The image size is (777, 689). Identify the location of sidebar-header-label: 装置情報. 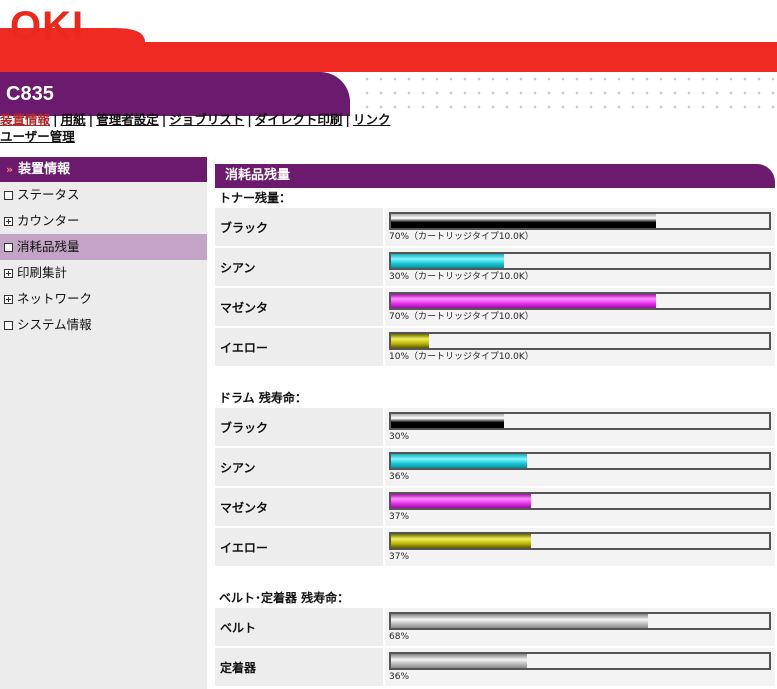
(44, 169).